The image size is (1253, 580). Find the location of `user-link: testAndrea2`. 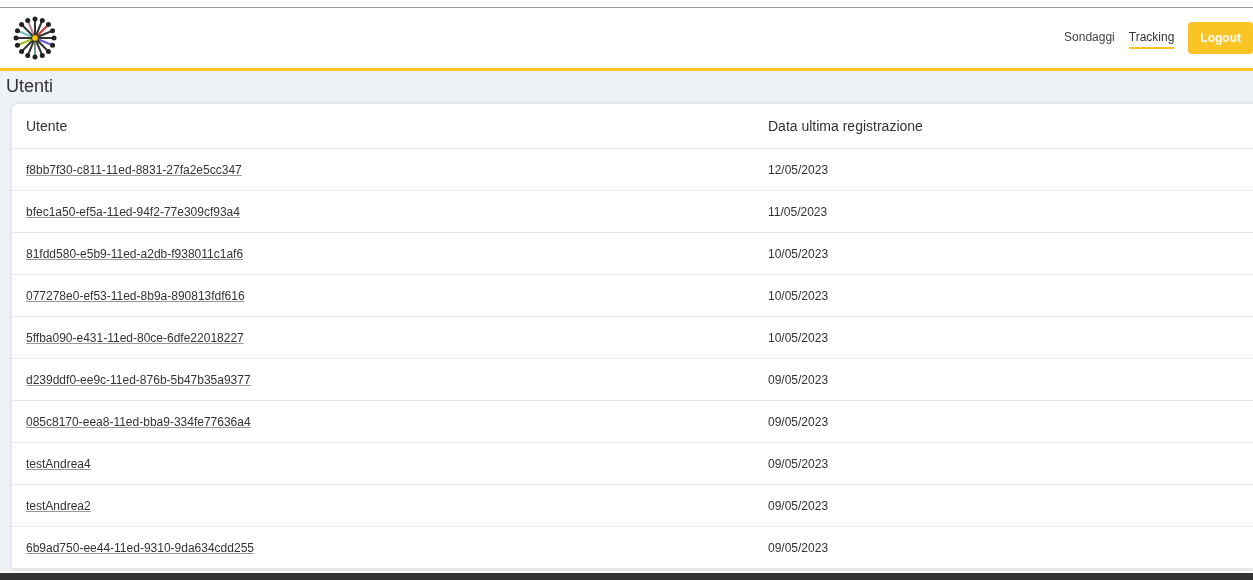

user-link: testAndrea2 is located at coordinates (58, 505).